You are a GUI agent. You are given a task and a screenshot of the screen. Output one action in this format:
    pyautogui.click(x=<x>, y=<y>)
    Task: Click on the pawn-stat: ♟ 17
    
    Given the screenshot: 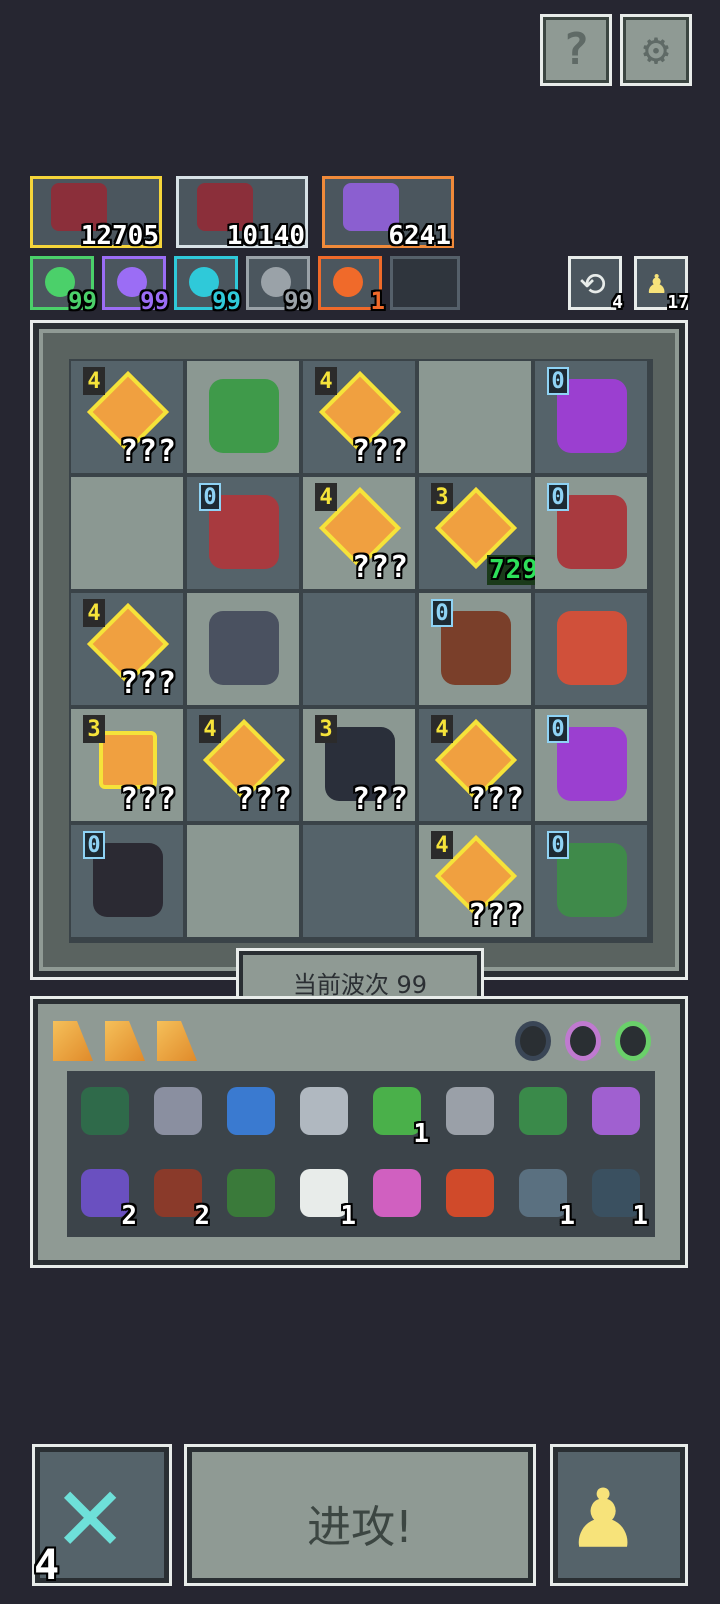 What is the action you would take?
    pyautogui.click(x=661, y=284)
    